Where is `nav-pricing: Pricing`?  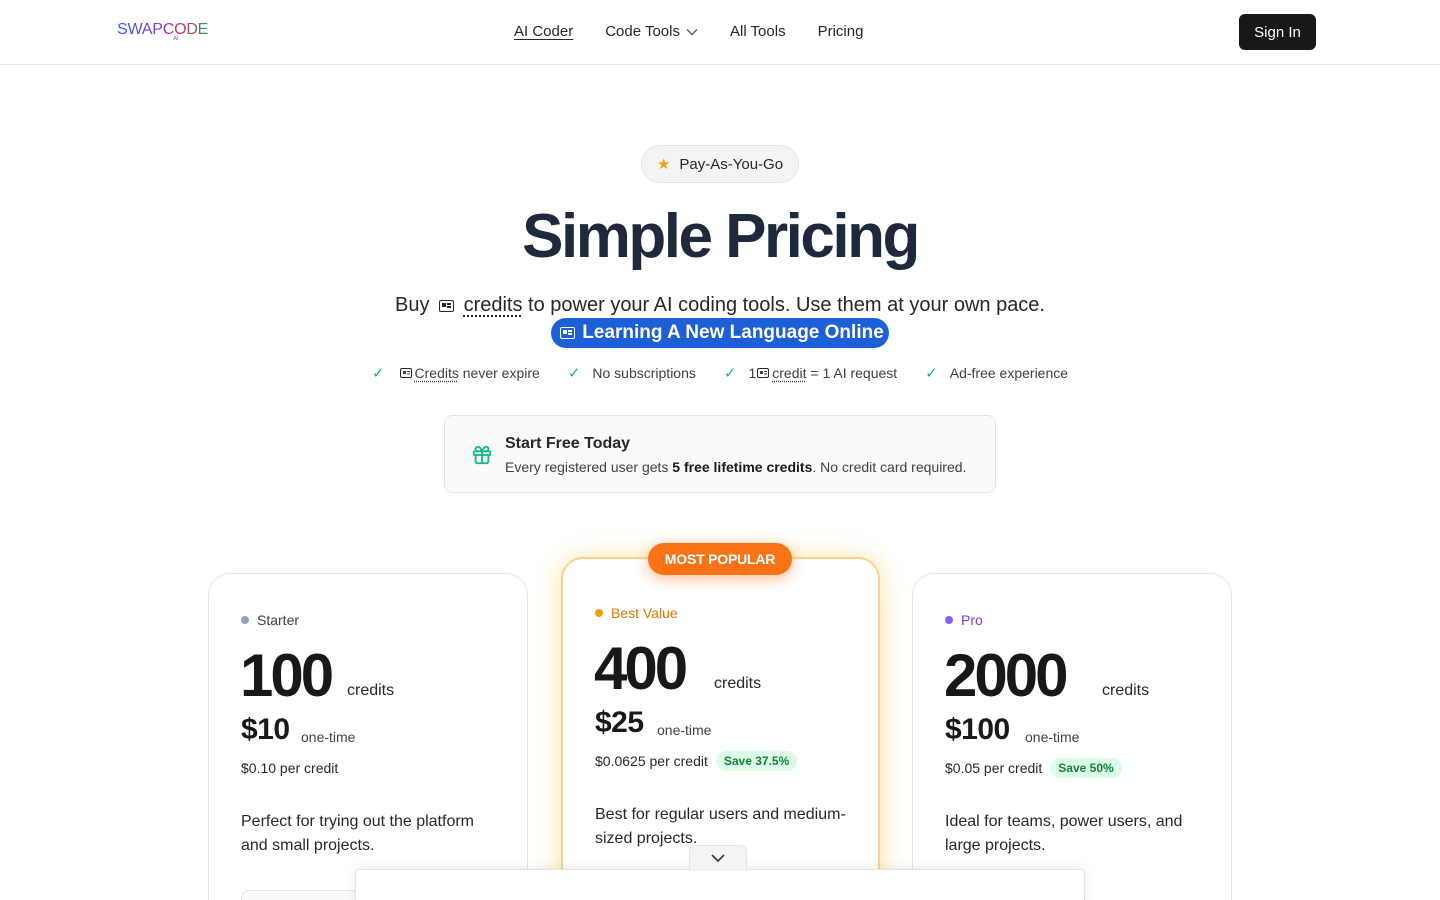
nav-pricing: Pricing is located at coordinates (841, 32).